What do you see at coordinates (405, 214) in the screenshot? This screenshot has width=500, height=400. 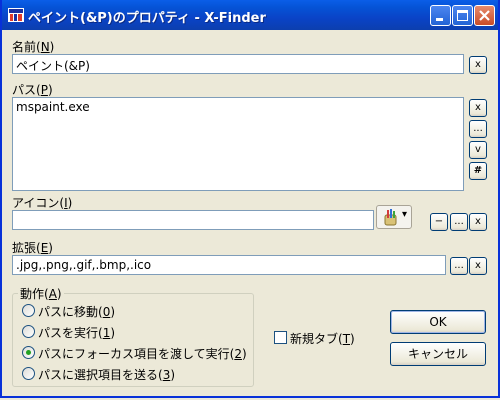 I see `combo-arrow-icon: ▾` at bounding box center [405, 214].